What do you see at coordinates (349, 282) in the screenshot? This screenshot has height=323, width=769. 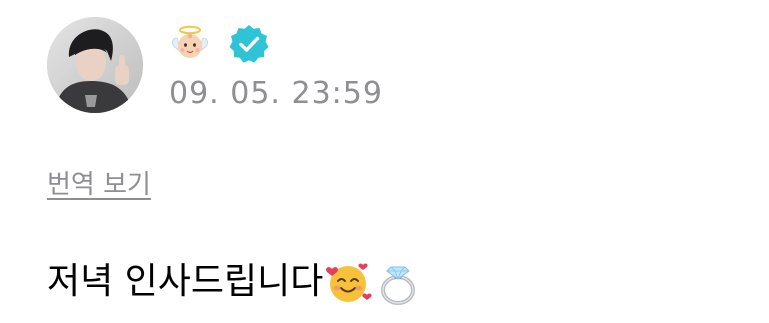 I see `smiling-face-with-hearts-icon` at bounding box center [349, 282].